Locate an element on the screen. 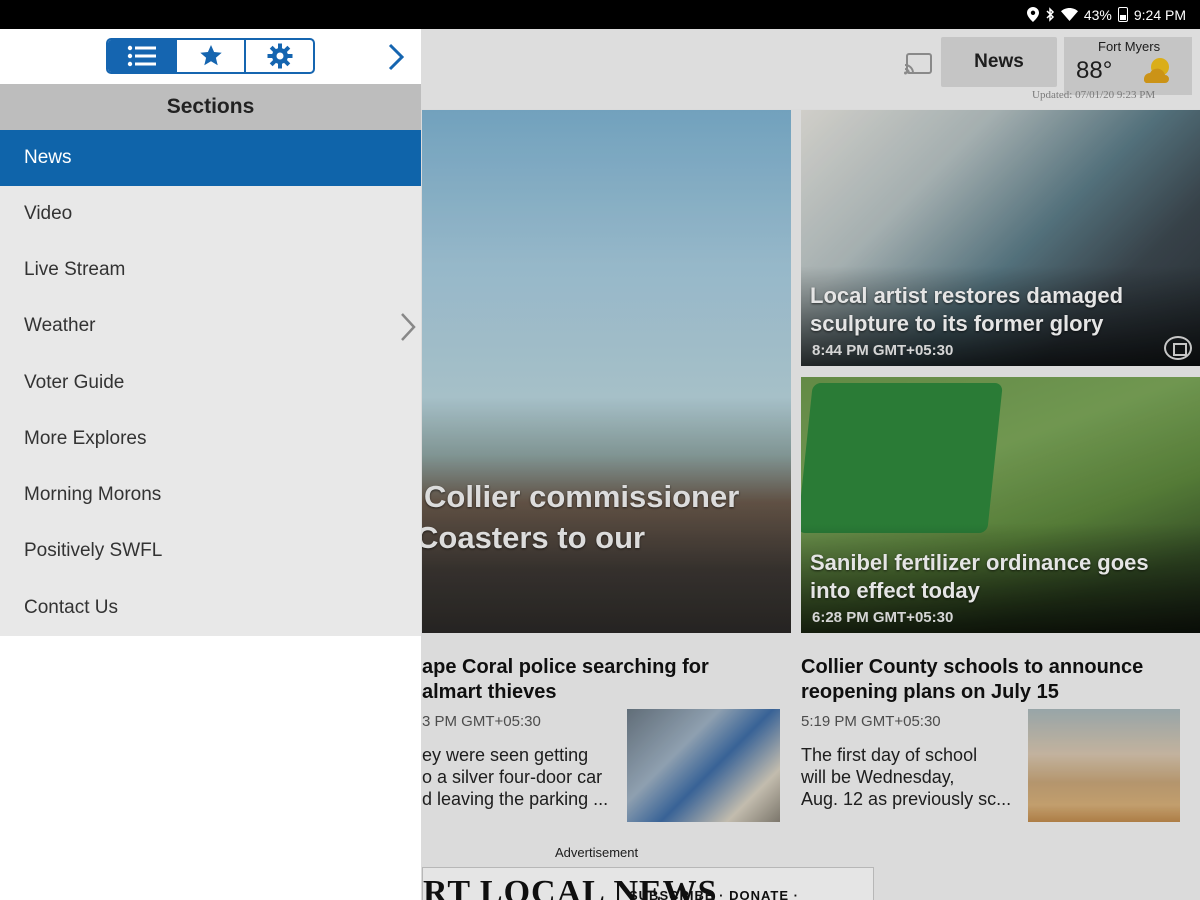 The height and width of the screenshot is (900, 1200). menu-item-voter-guide: Voter Guide is located at coordinates (210, 383).